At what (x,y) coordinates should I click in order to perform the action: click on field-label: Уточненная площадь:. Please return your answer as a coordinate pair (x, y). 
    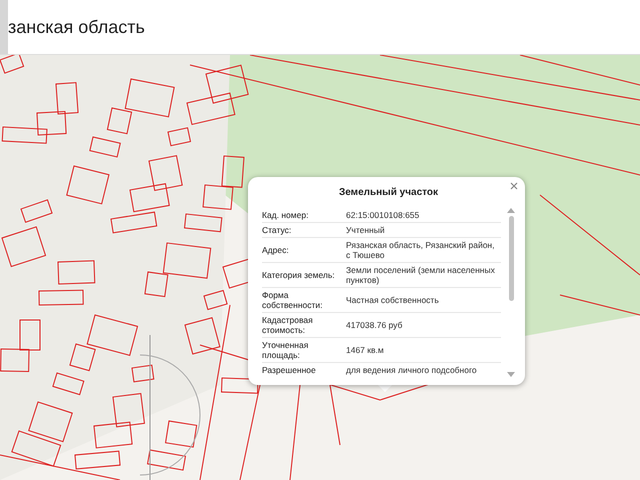
    Looking at the image, I should click on (286, 350).